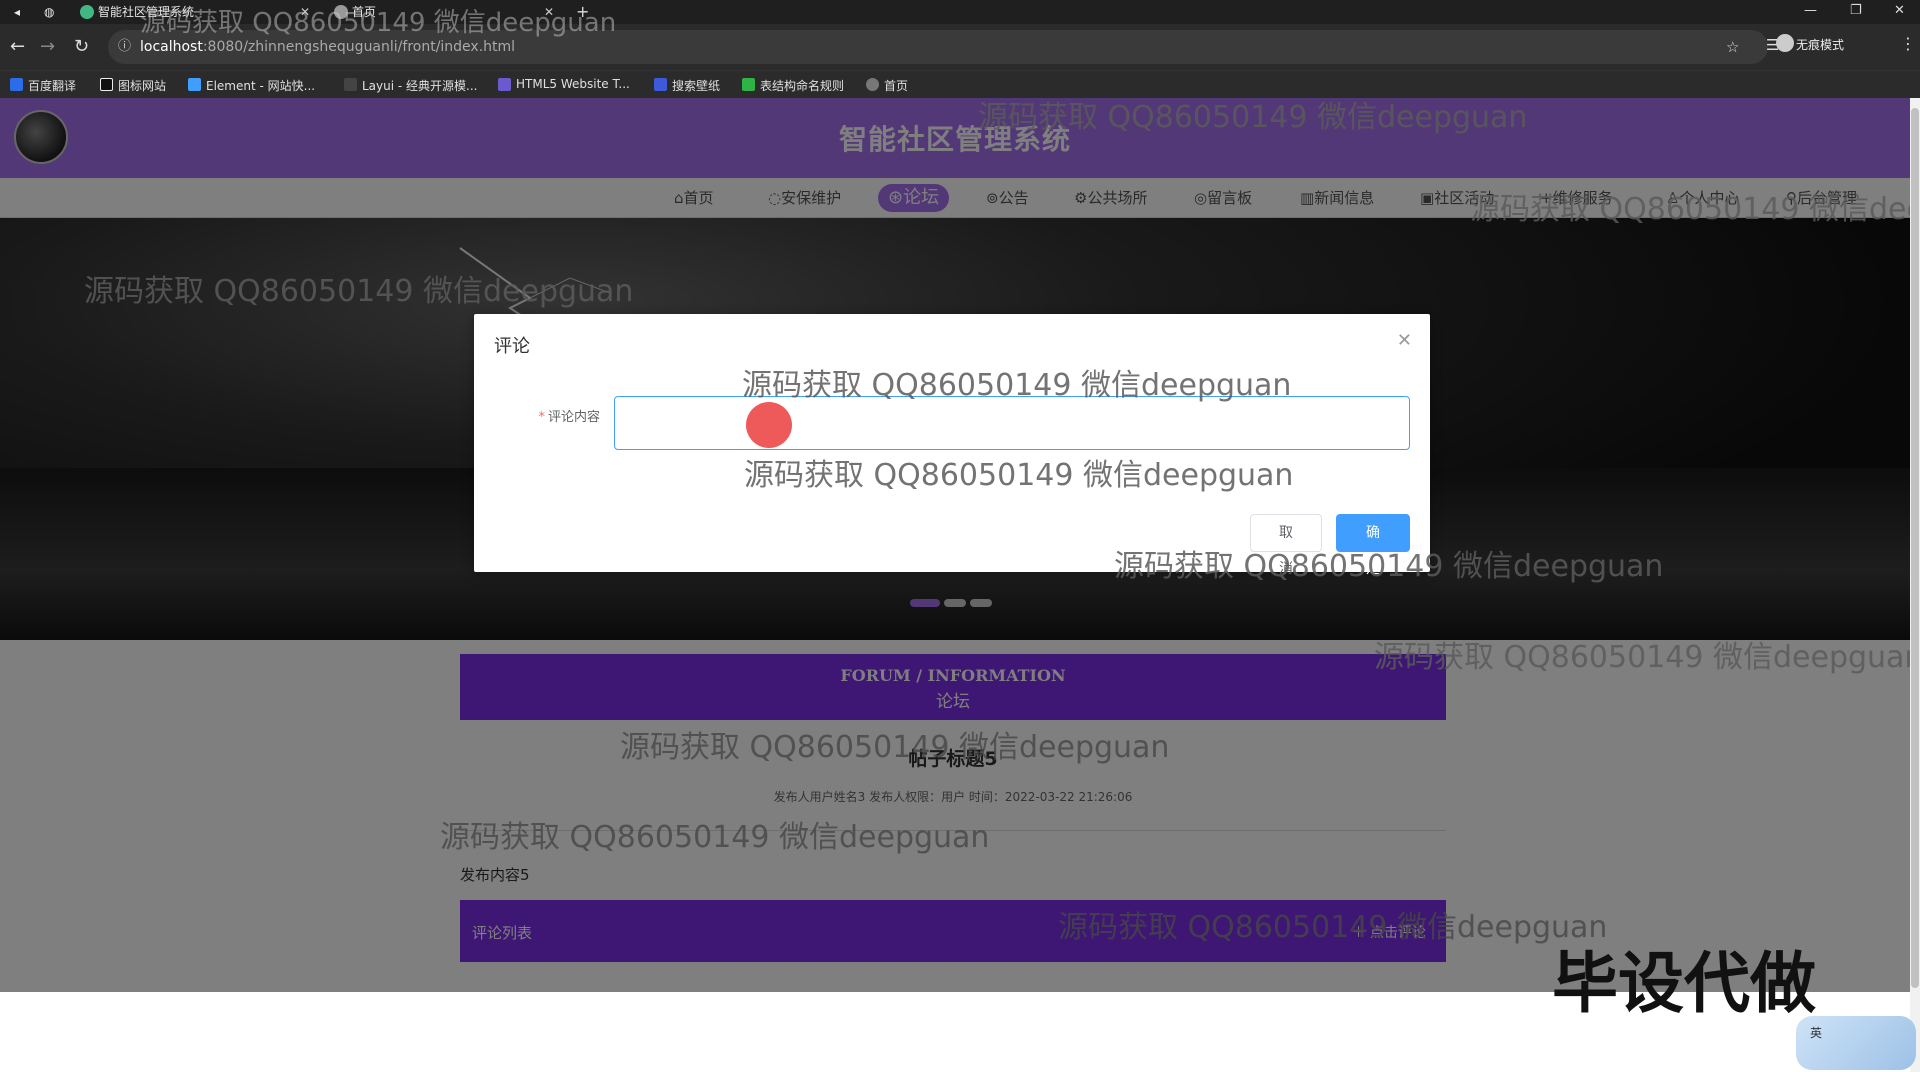  I want to click on star-icon: ☆, so click(1732, 47).